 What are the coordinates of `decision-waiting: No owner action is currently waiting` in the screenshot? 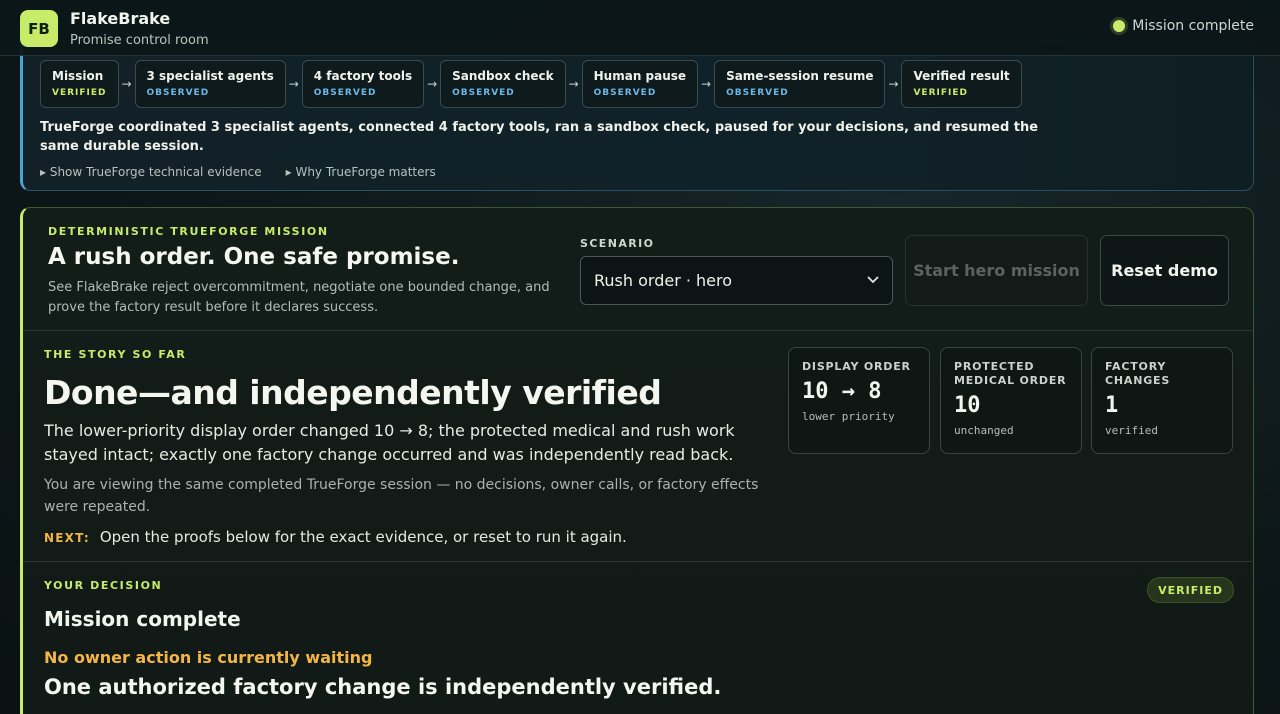 It's located at (208, 657).